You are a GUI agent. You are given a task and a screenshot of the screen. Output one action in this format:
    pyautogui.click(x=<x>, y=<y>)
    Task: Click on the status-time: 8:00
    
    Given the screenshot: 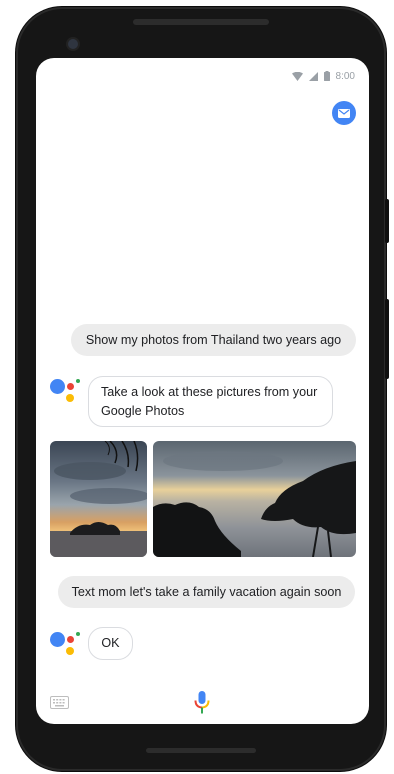 What is the action you would take?
    pyautogui.click(x=345, y=76)
    